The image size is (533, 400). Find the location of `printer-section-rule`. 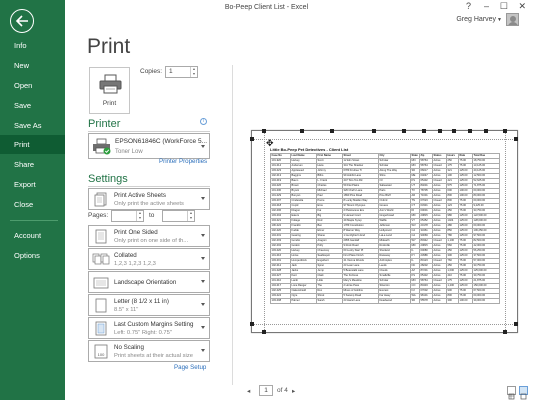

printer-section-rule is located at coordinates (149, 131).